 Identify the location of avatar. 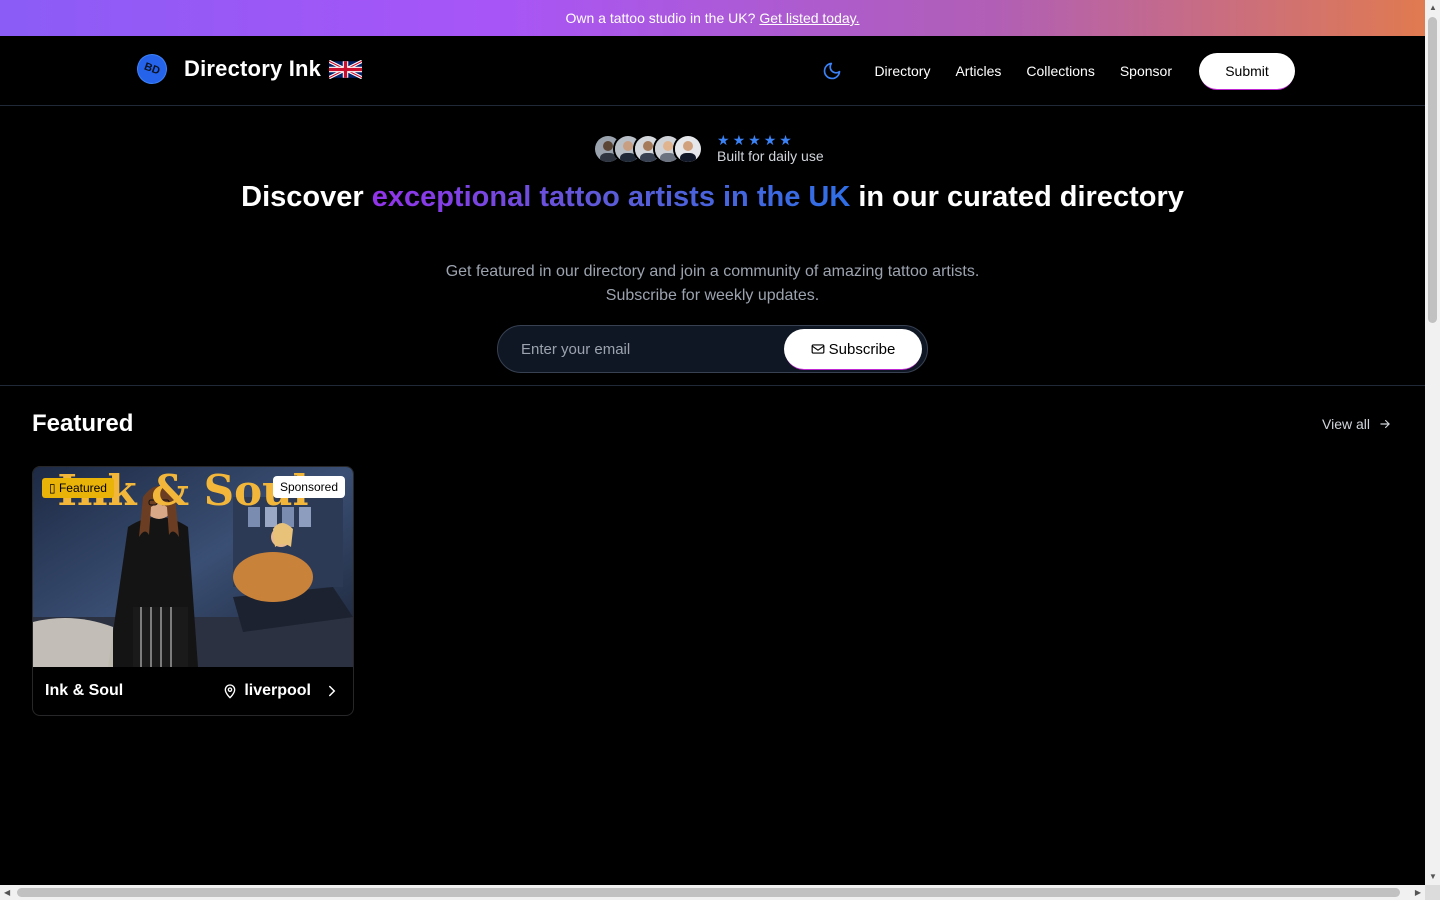
(688, 148).